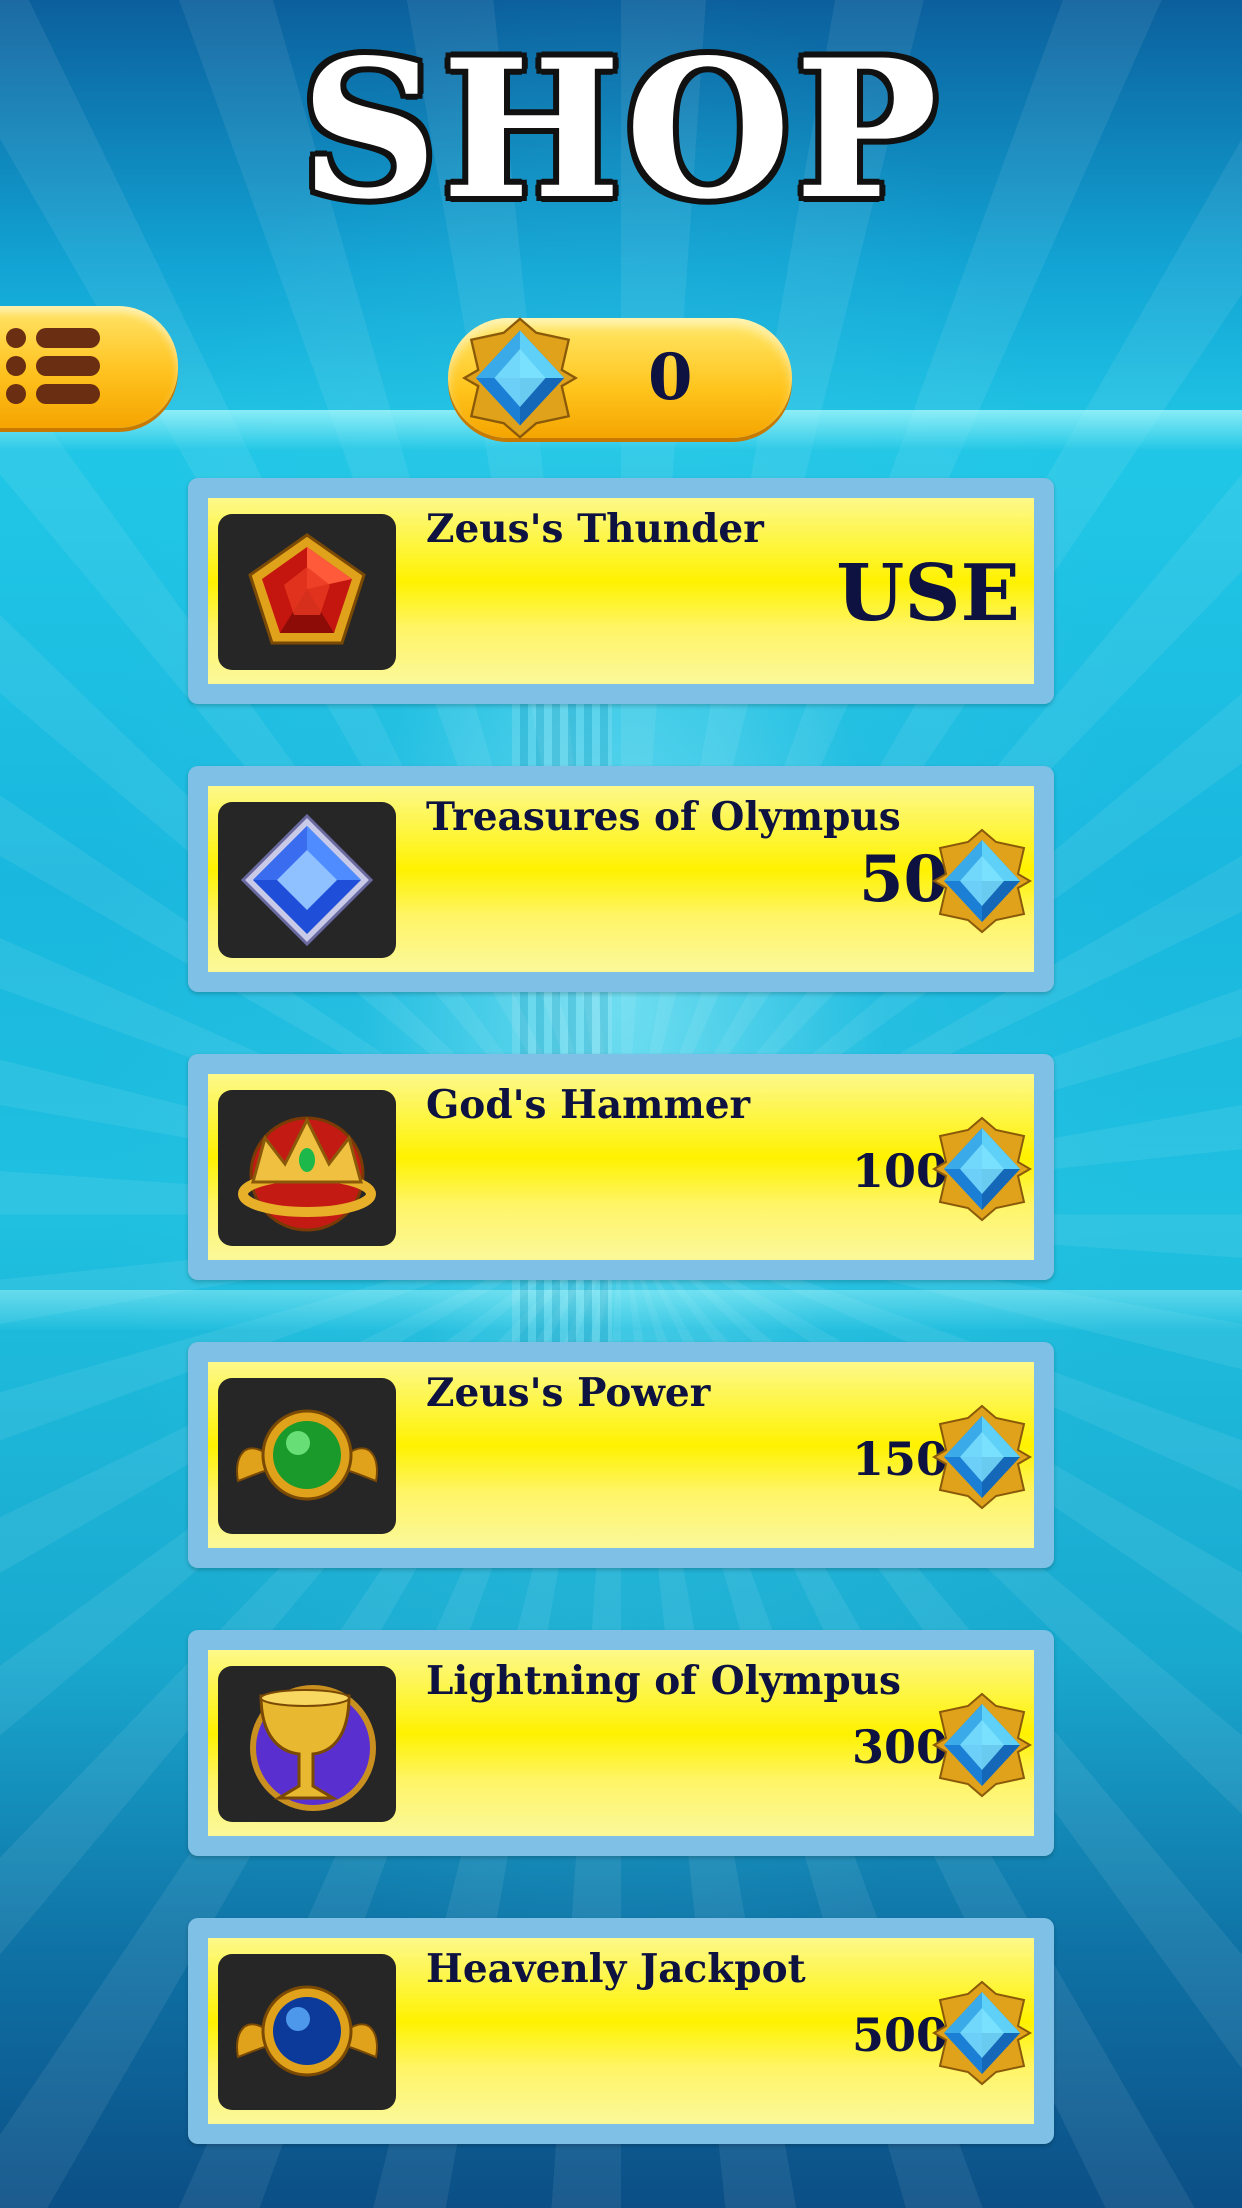 The height and width of the screenshot is (2208, 1242). I want to click on green-winged-orb-icon, so click(307, 1455).